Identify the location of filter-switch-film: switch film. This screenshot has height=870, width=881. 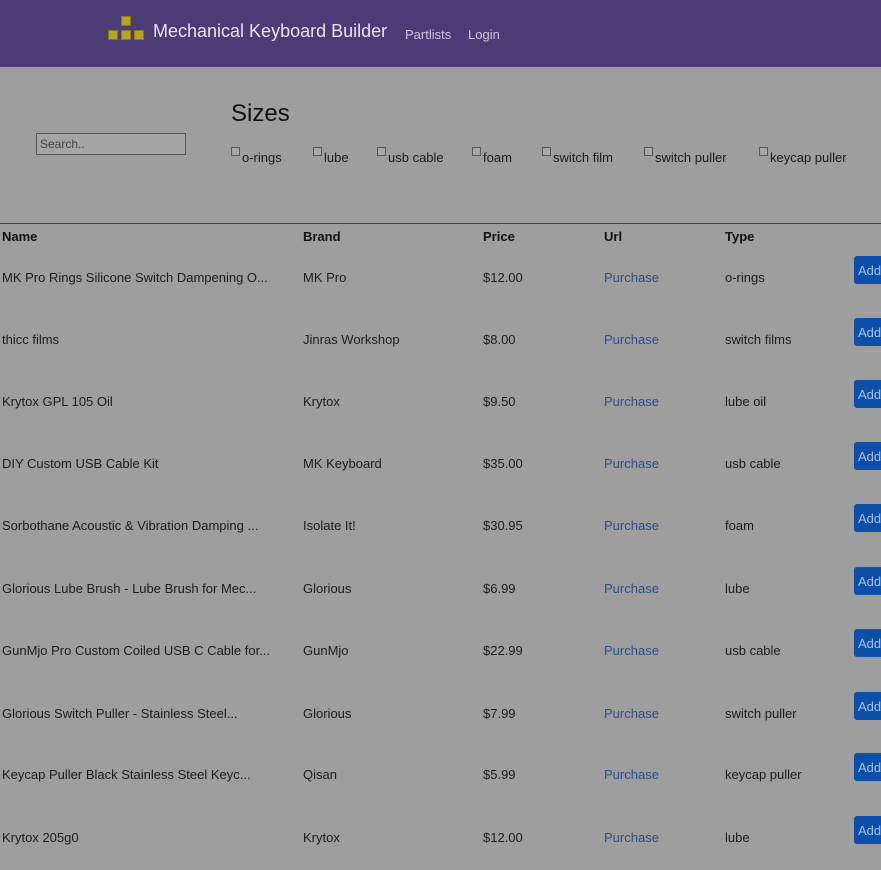
(577, 155).